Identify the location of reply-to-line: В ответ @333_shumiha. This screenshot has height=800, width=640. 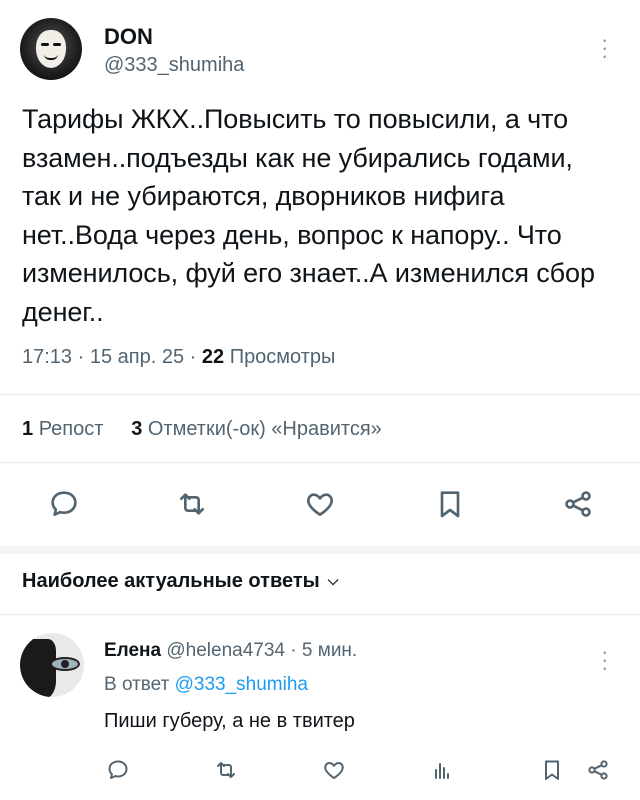
(206, 685).